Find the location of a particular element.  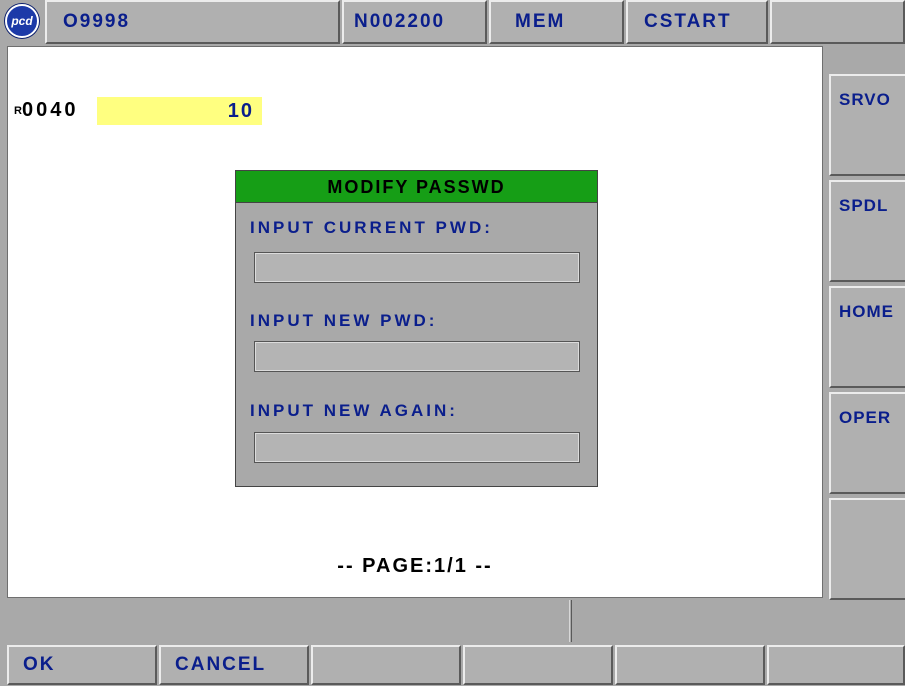

register-address-number: 0040 is located at coordinates (50, 110).